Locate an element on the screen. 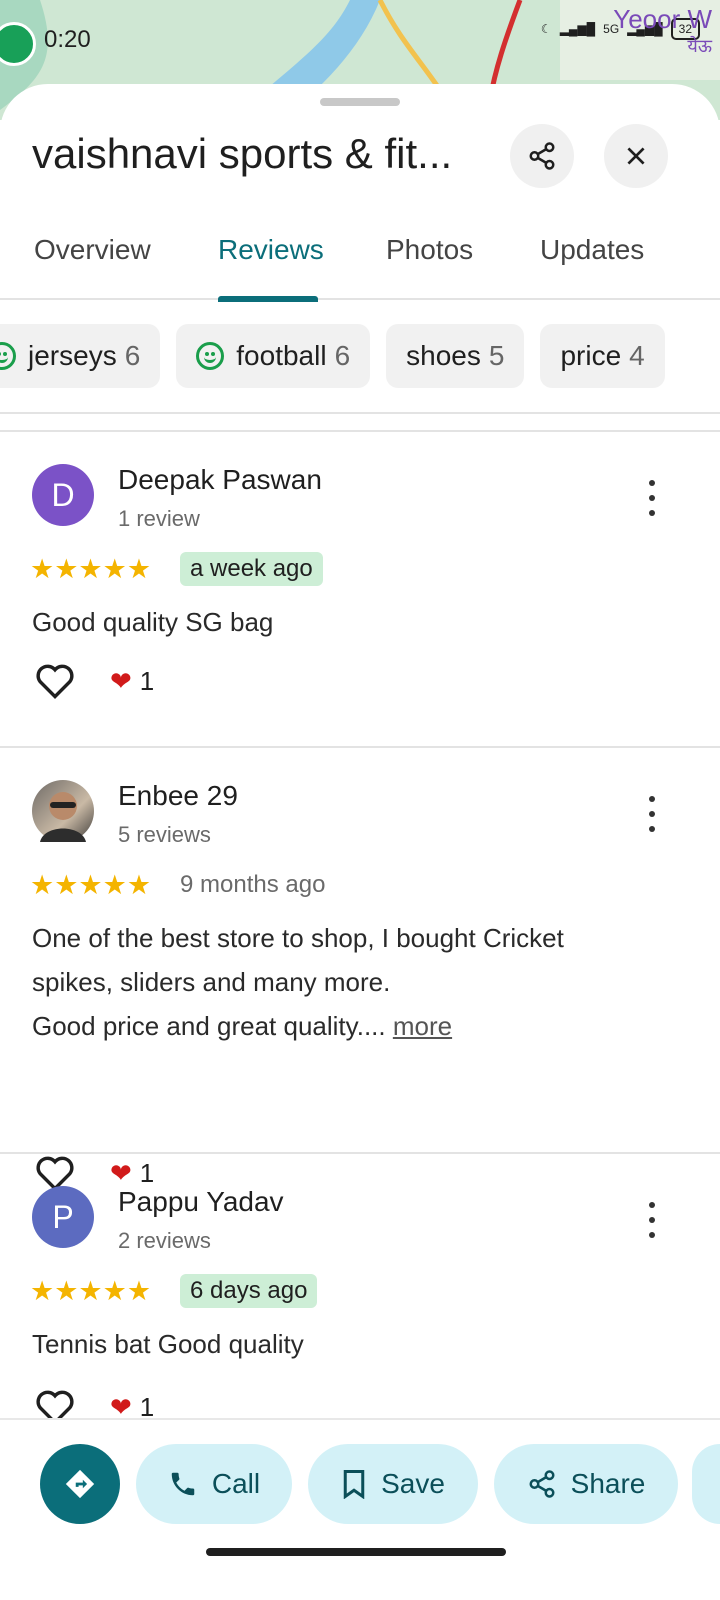 This screenshot has width=720, height=1600. do-not-disturb-icon: ☾ is located at coordinates (546, 29).